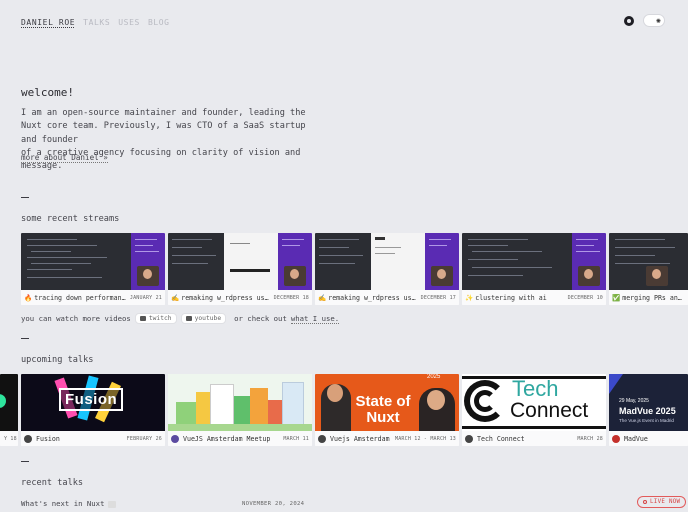  I want to click on stream-card: ✍️remaking w_rdpress using...DECEMBER 18, so click(240, 269).